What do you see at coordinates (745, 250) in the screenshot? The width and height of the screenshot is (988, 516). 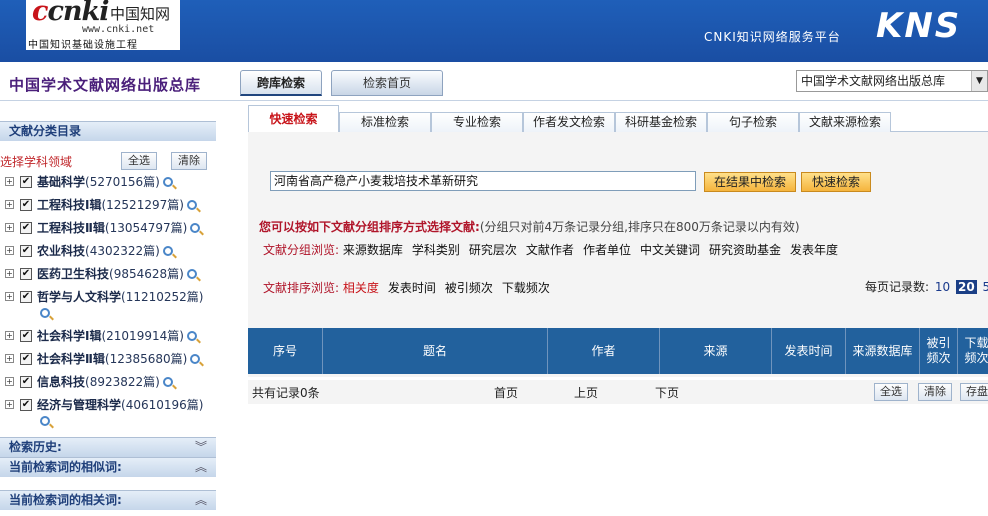 I see `group-link: 研究资助基金` at bounding box center [745, 250].